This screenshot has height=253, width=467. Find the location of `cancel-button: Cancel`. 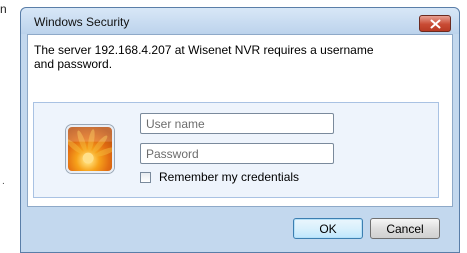

cancel-button: Cancel is located at coordinates (405, 228).